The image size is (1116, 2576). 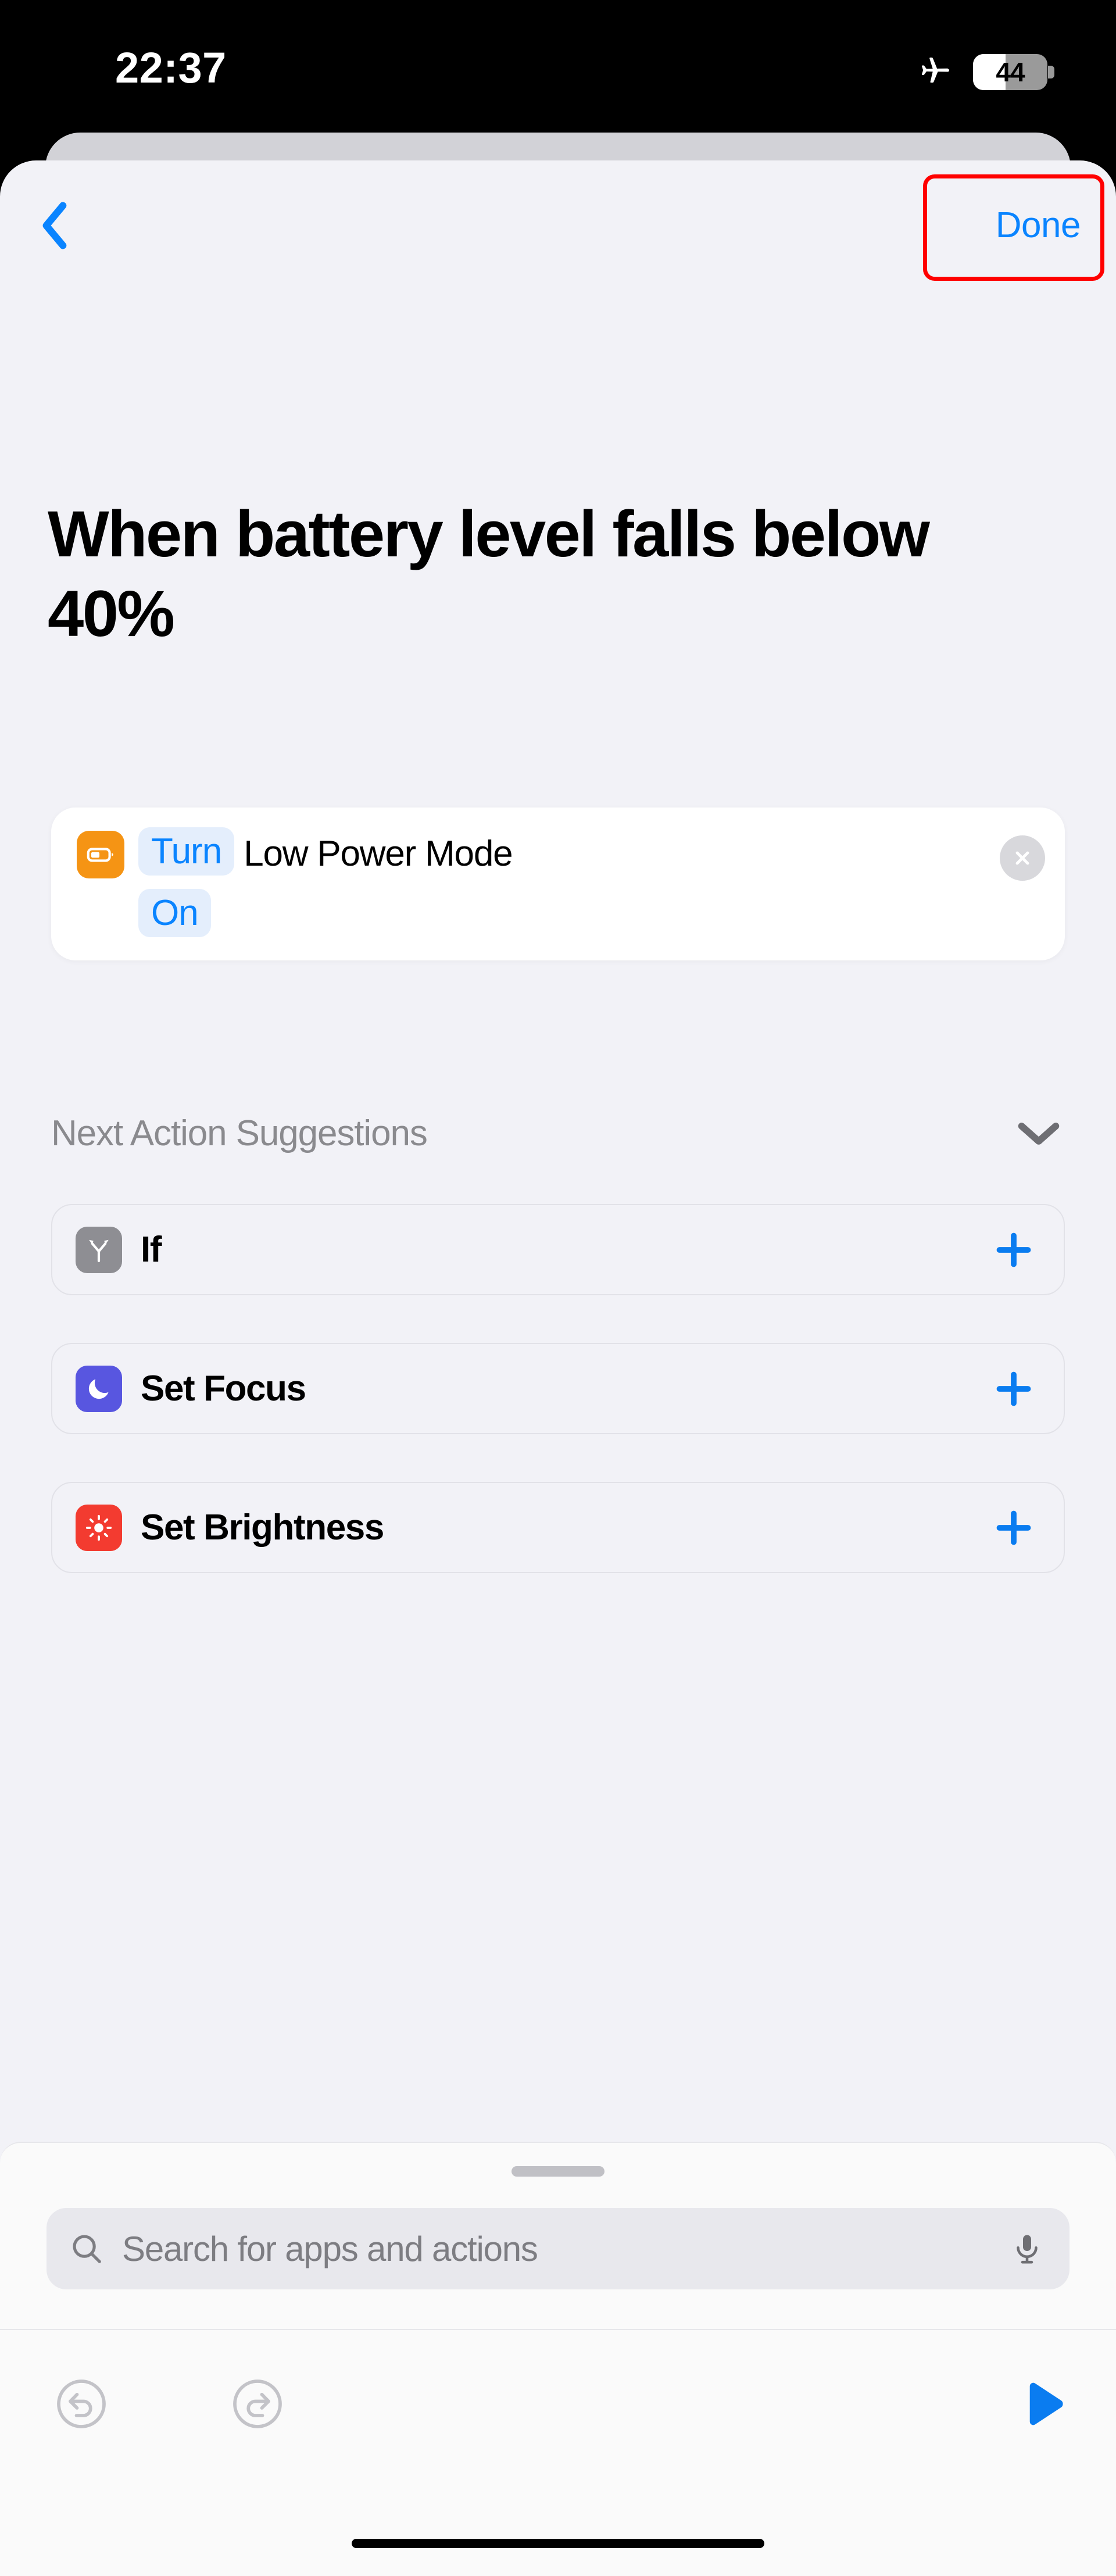 I want to click on sheet-grabber-handle, so click(x=558, y=2171).